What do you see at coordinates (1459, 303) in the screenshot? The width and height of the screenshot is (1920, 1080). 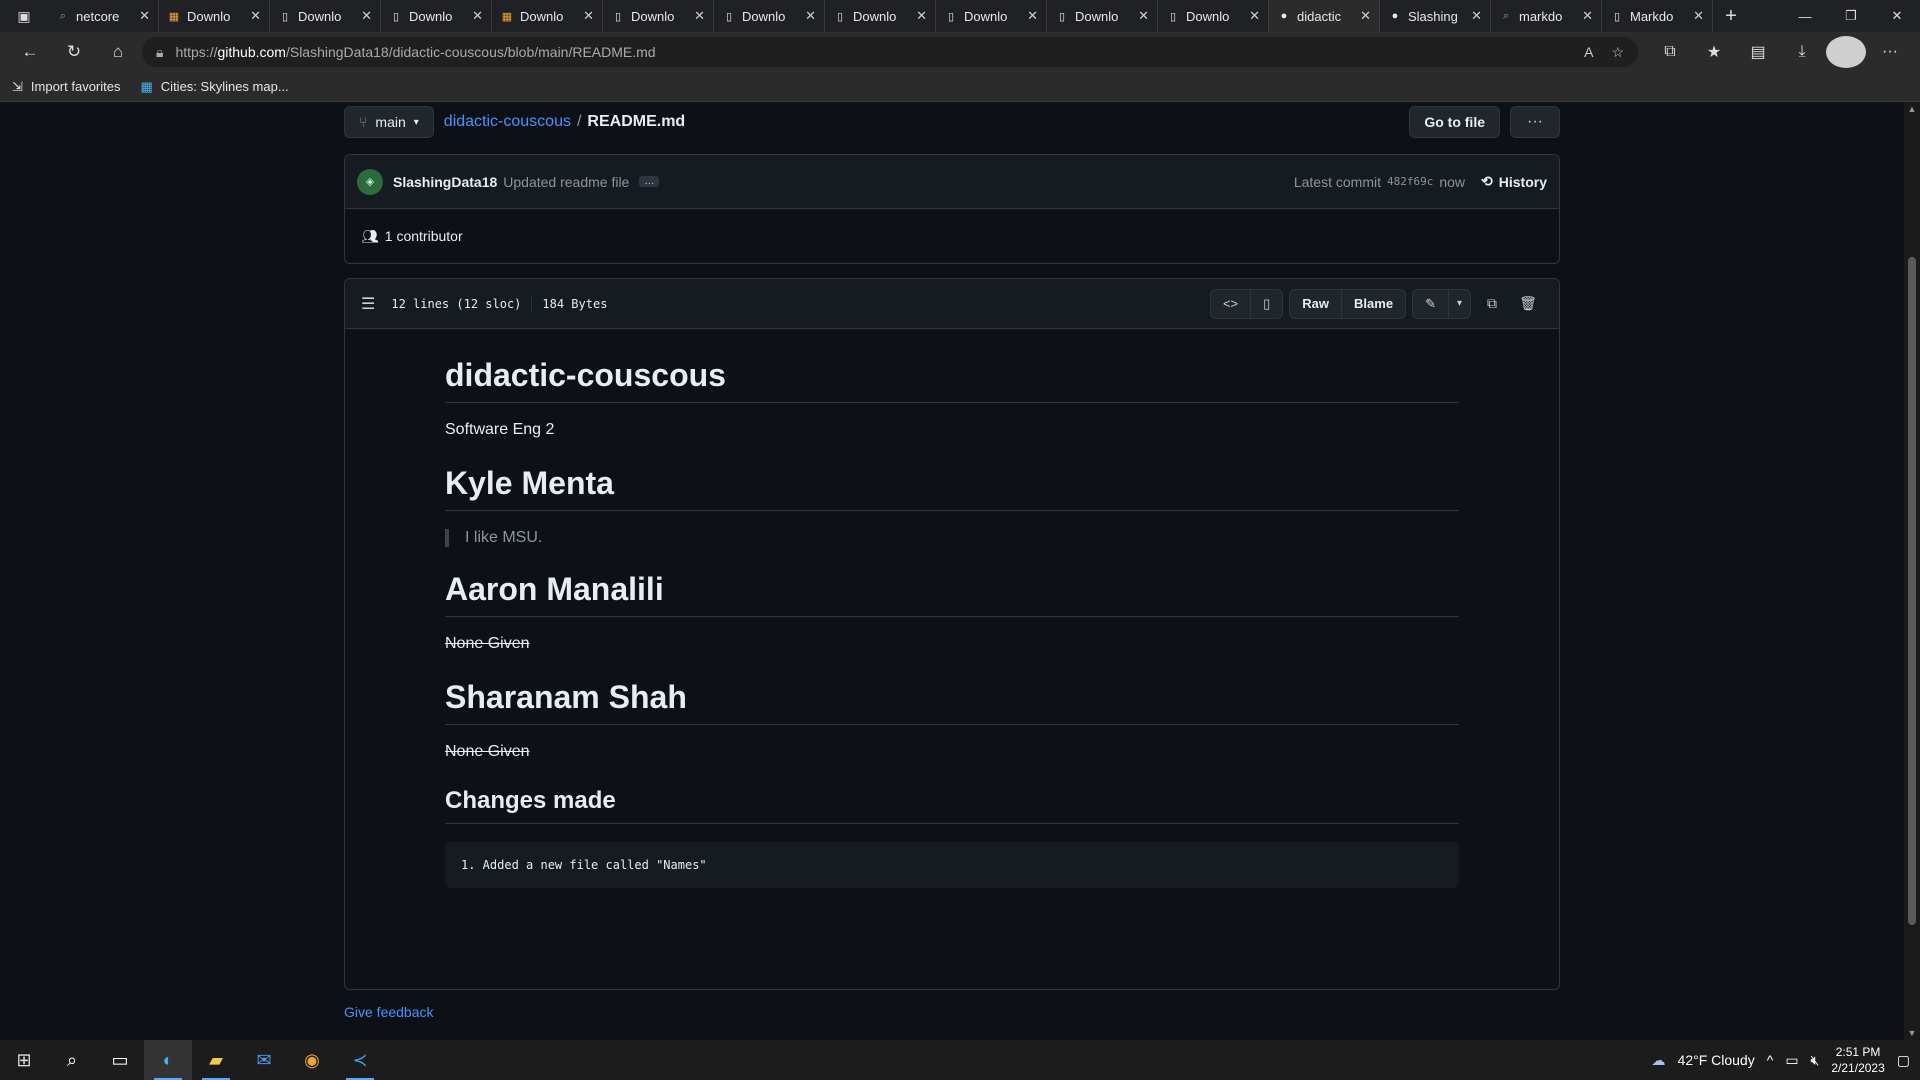 I see `chevron-down-icon: ▾` at bounding box center [1459, 303].